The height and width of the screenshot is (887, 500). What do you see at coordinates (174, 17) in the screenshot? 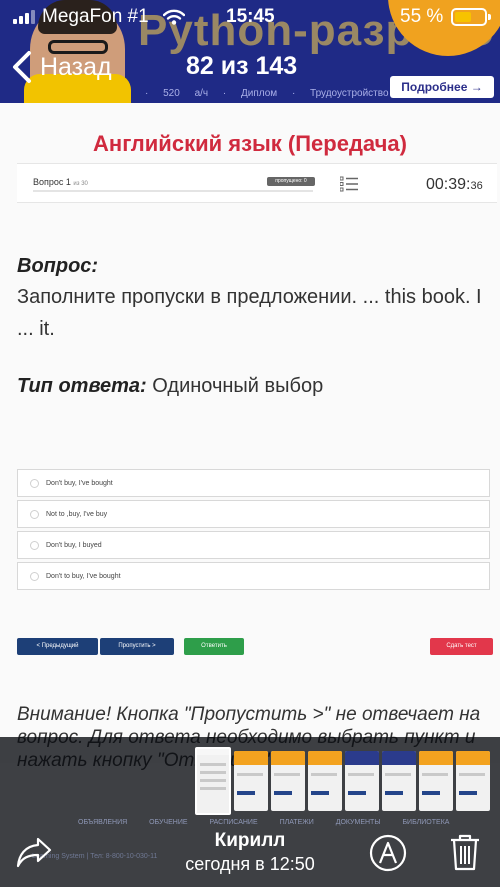
I see `wifi-icon` at bounding box center [174, 17].